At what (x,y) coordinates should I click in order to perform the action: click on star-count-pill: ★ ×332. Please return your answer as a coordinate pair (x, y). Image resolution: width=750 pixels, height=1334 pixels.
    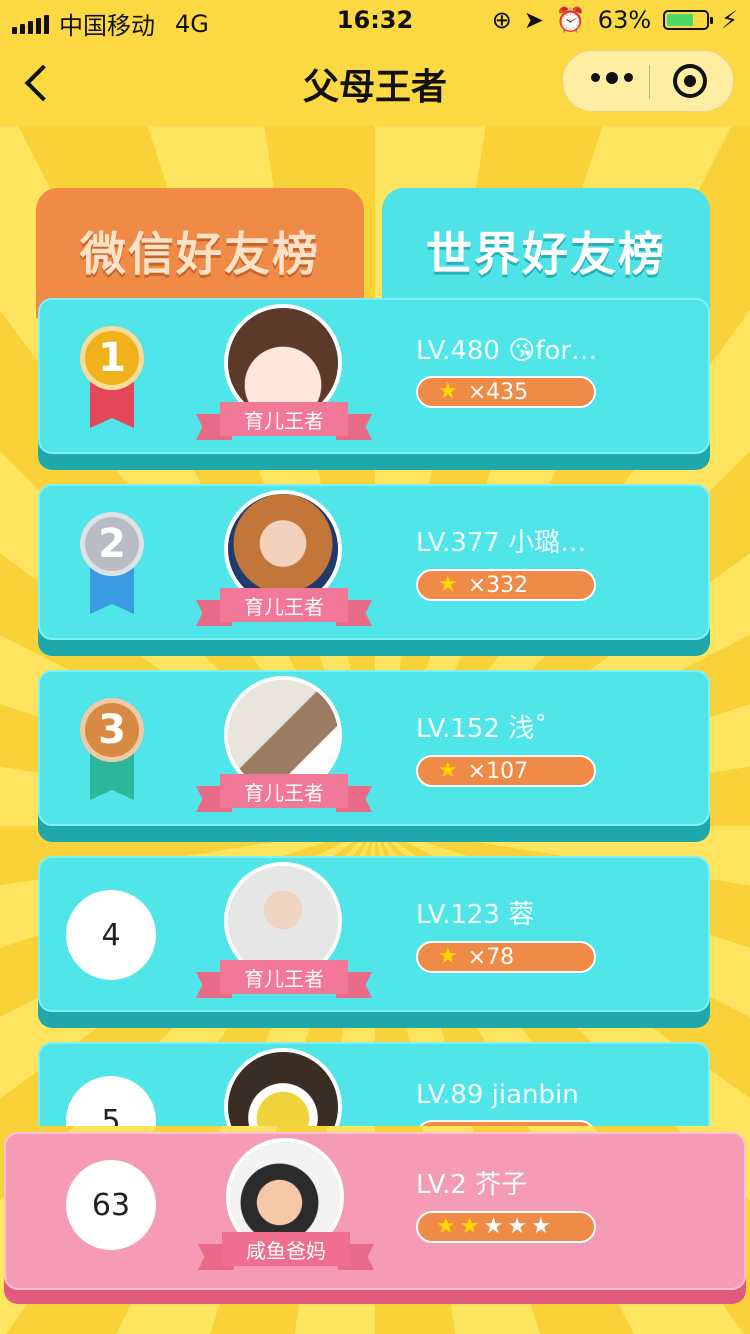
    Looking at the image, I should click on (506, 585).